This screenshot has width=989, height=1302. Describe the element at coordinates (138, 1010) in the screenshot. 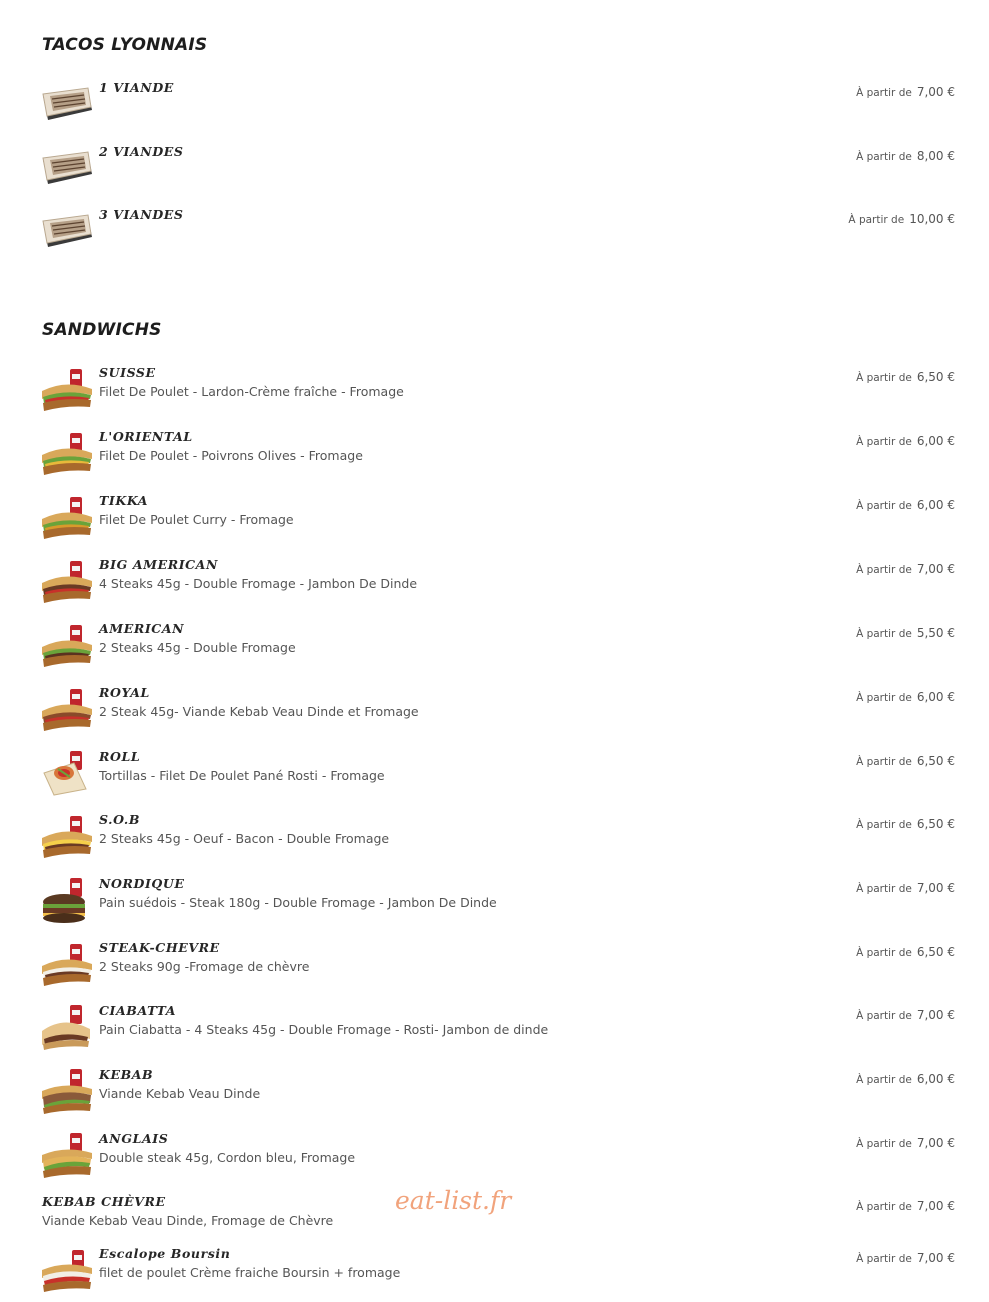

I see `item-name: CIABATTA` at that location.